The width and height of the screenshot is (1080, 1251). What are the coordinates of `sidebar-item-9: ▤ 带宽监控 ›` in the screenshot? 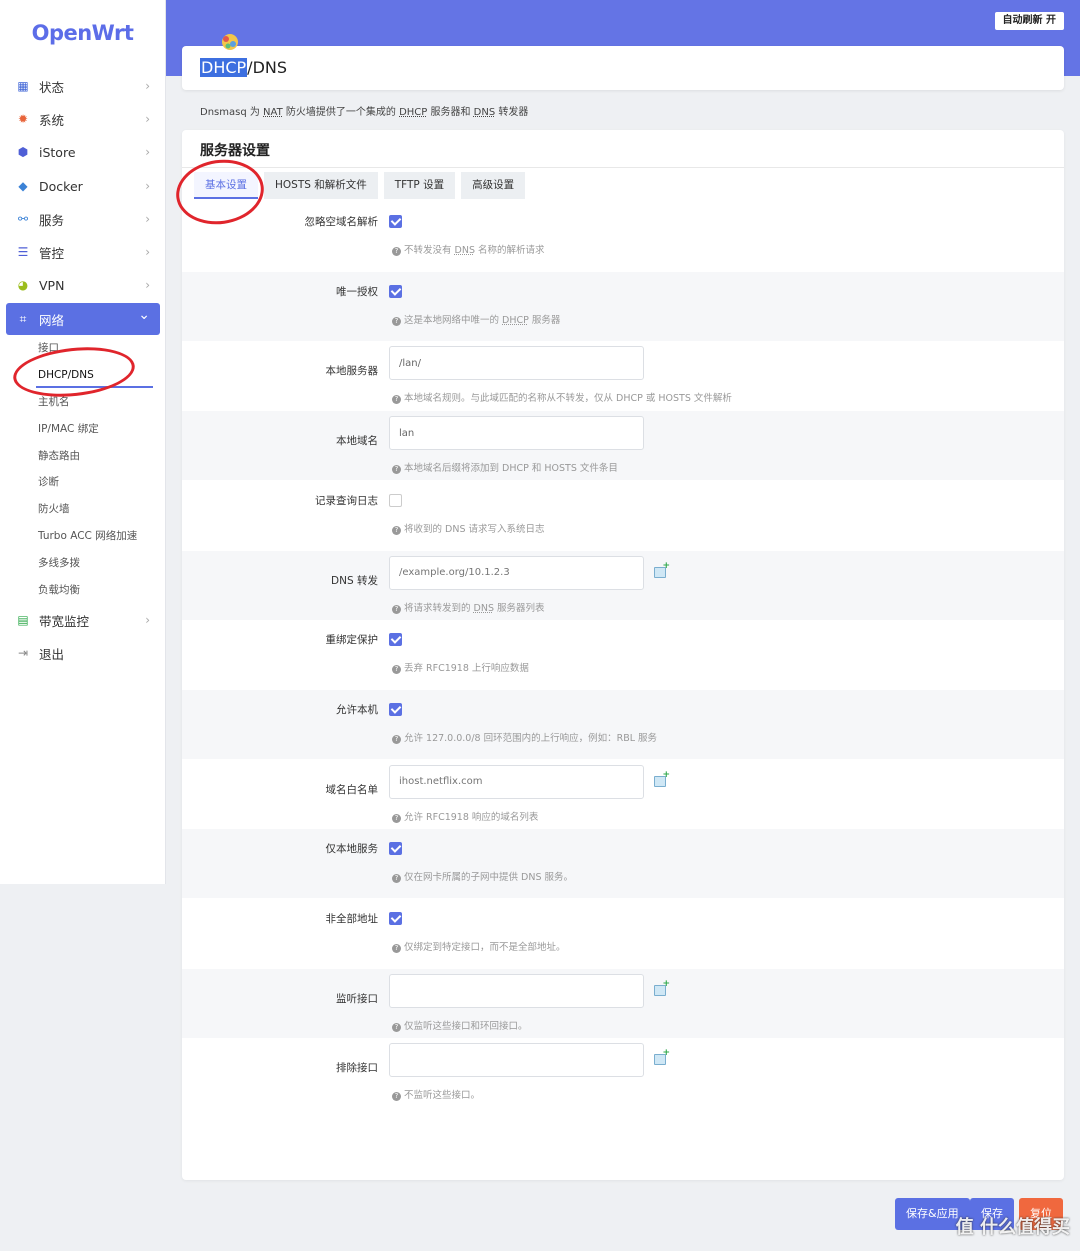 It's located at (83, 620).